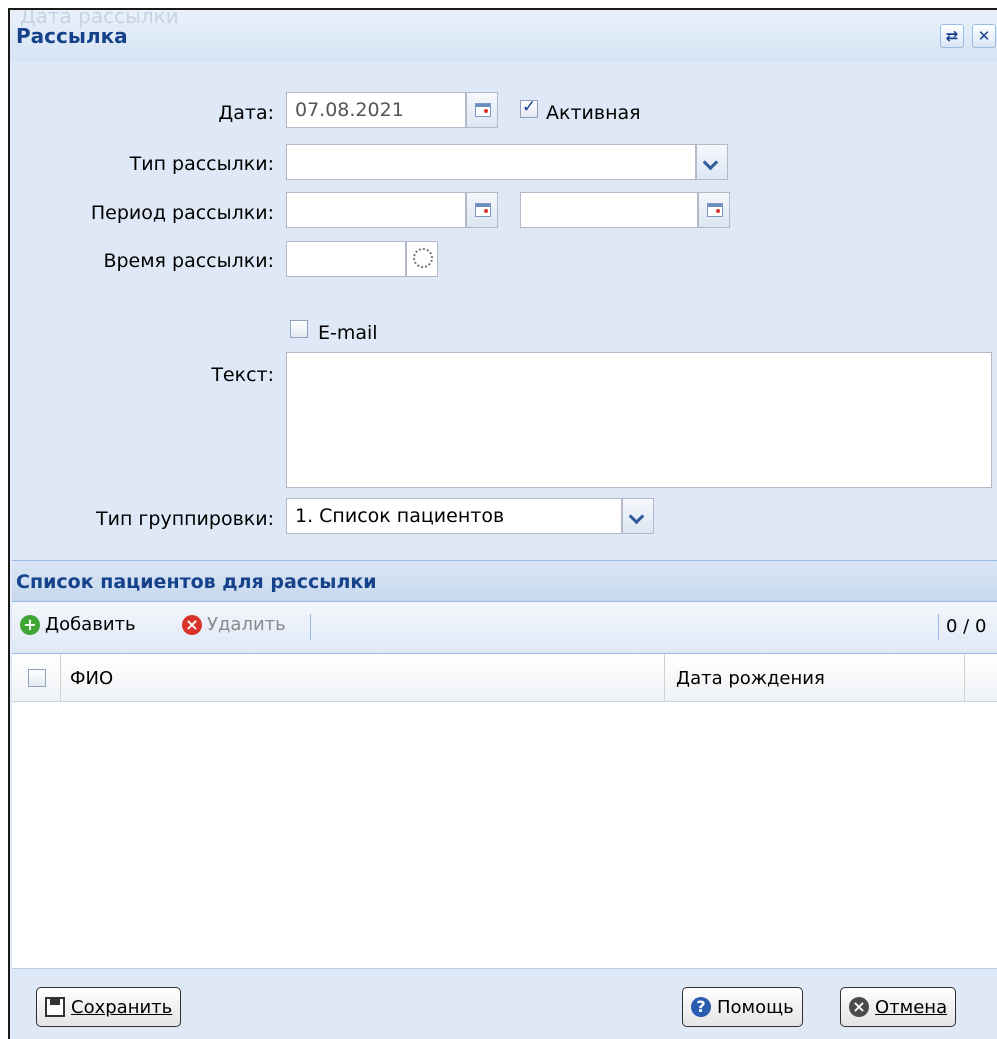 The image size is (997, 1039). I want to click on window-titlebar: Дата рассылки Рассылка ⇄ ✕, so click(503, 36).